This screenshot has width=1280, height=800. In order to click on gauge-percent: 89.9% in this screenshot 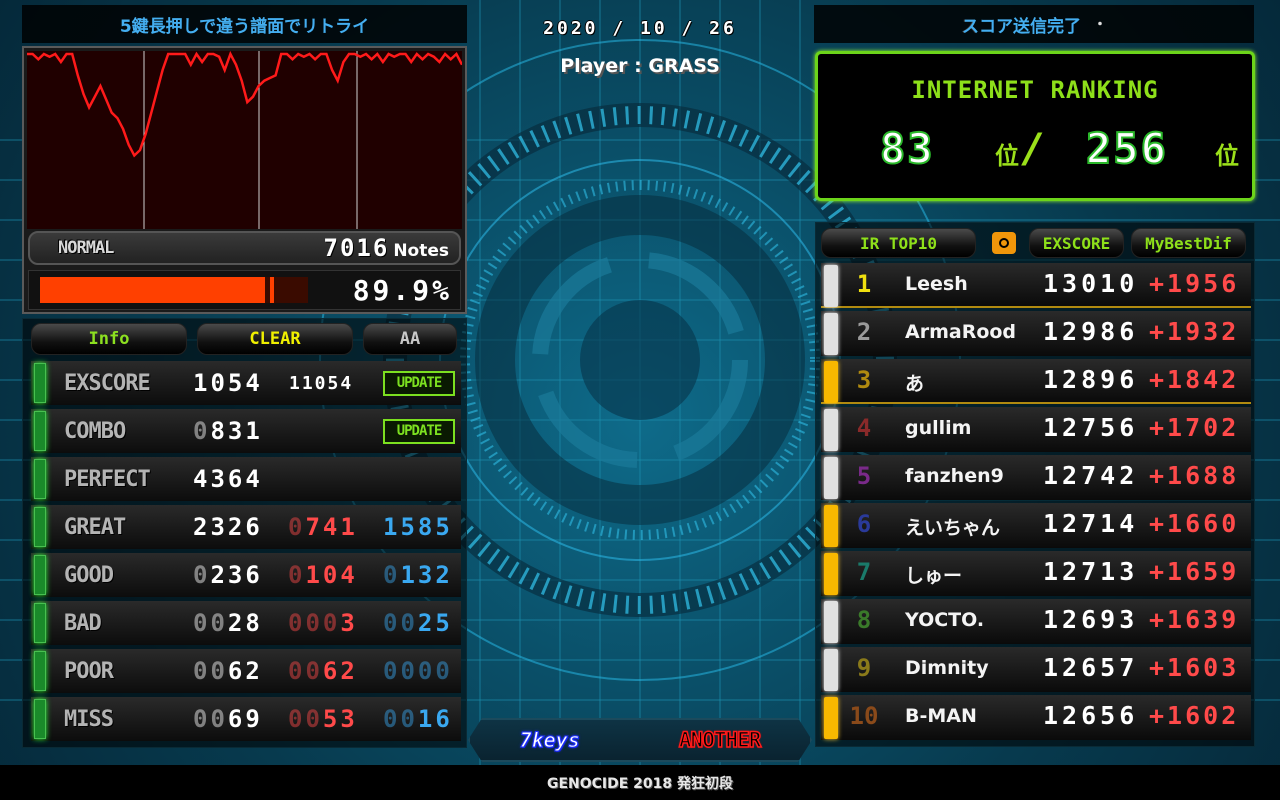, I will do `click(402, 290)`.